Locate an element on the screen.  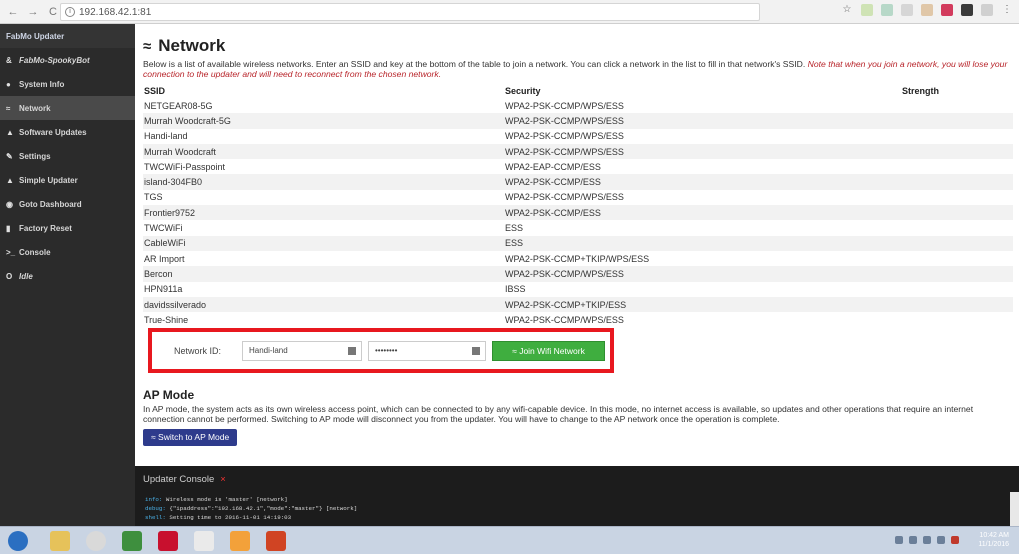
table-row: Handi-land WPA2-PSK-CCMP/WPS/ESS is located at coordinates (578, 136).